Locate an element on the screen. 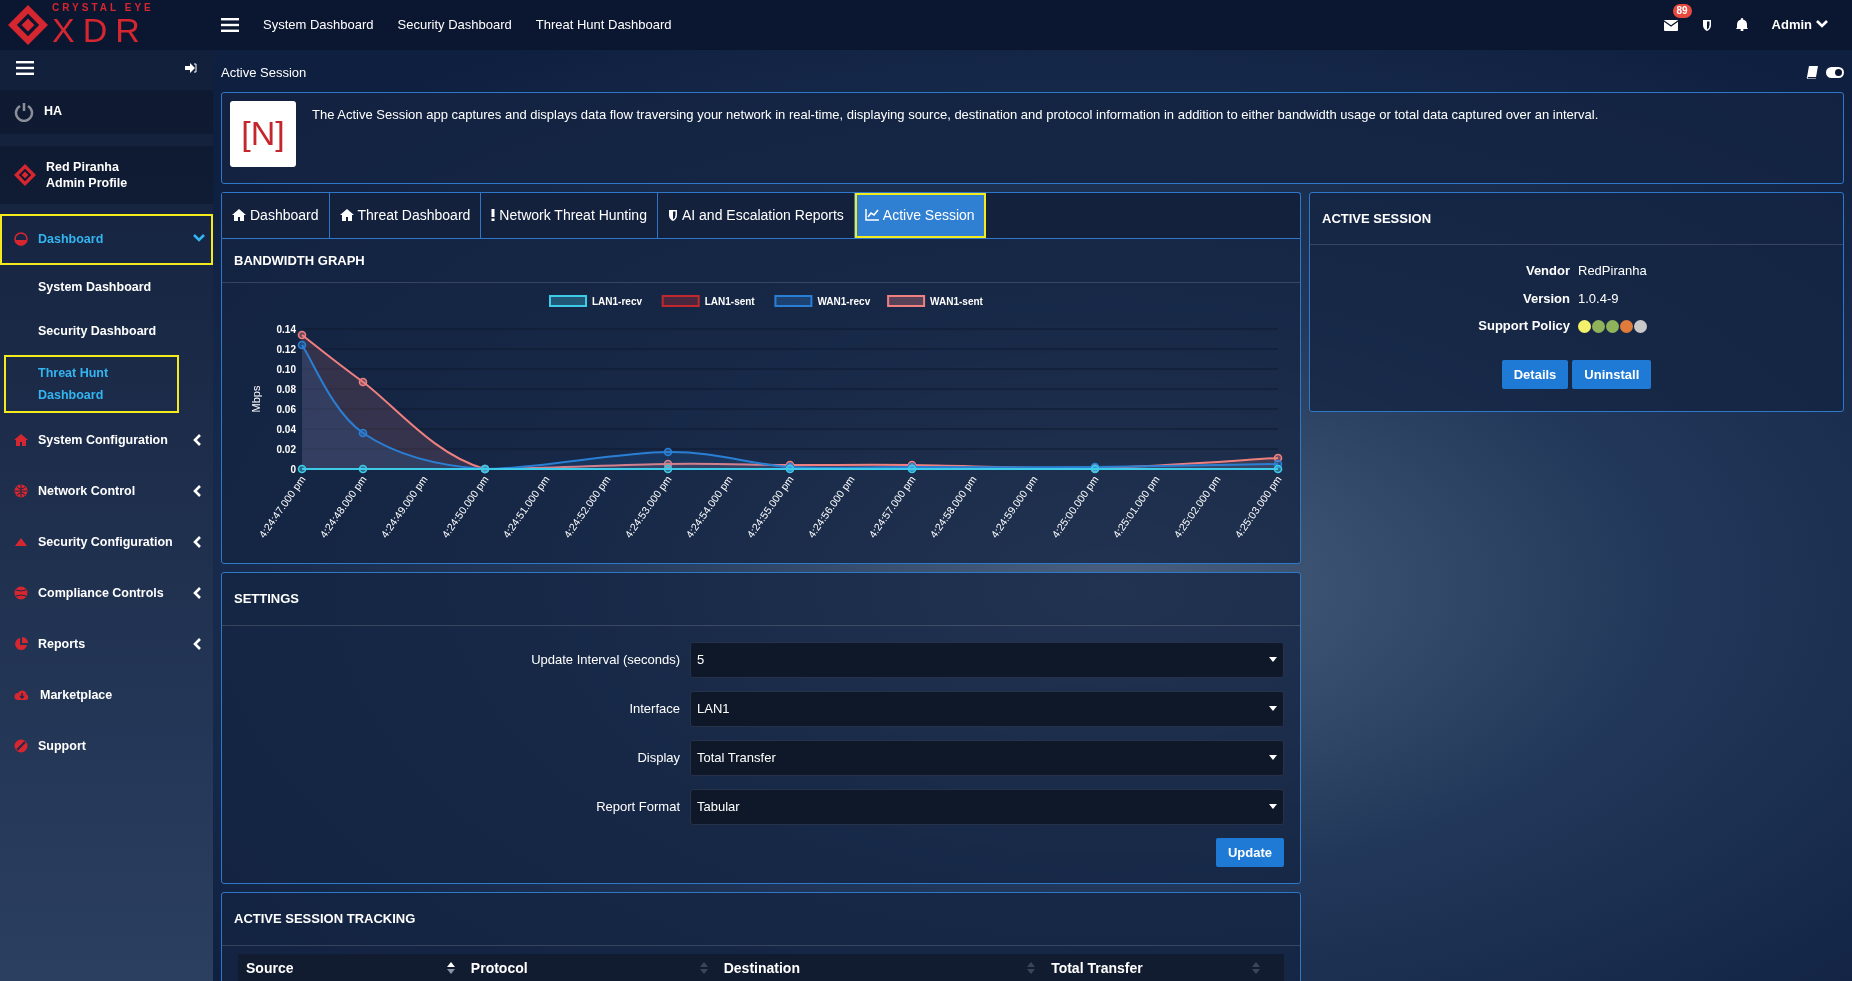  panel-title: ACTIVE SESSION is located at coordinates (1576, 219).